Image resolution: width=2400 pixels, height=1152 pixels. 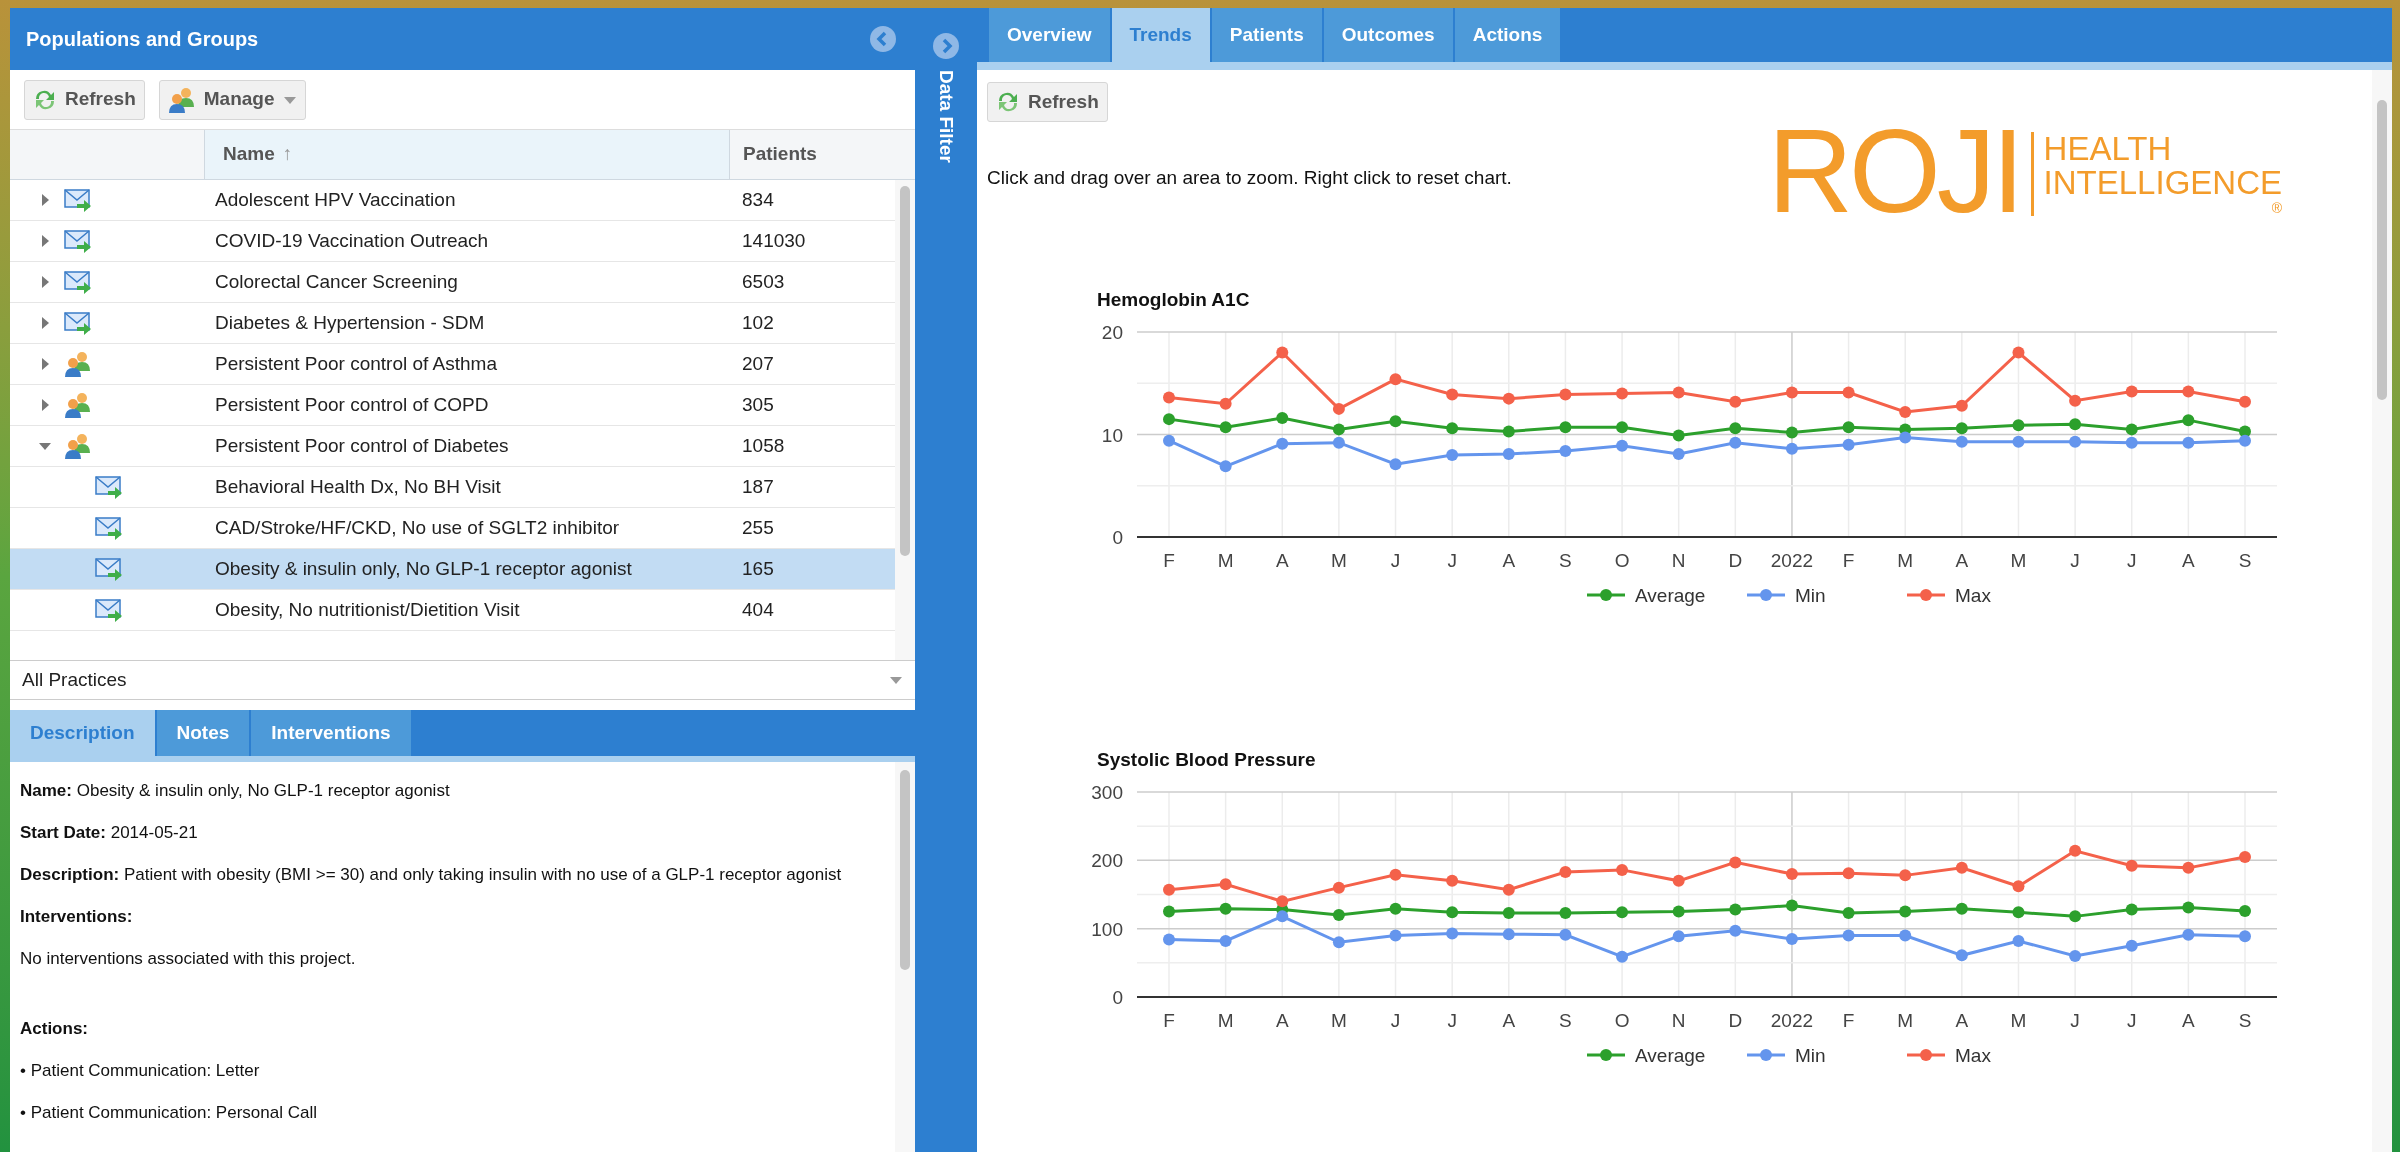 What do you see at coordinates (232, 99) in the screenshot?
I see `manage-button: Manage` at bounding box center [232, 99].